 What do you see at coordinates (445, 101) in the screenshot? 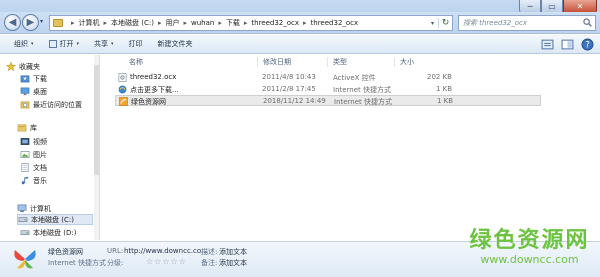
I see `file-size: 1 KB` at bounding box center [445, 101].